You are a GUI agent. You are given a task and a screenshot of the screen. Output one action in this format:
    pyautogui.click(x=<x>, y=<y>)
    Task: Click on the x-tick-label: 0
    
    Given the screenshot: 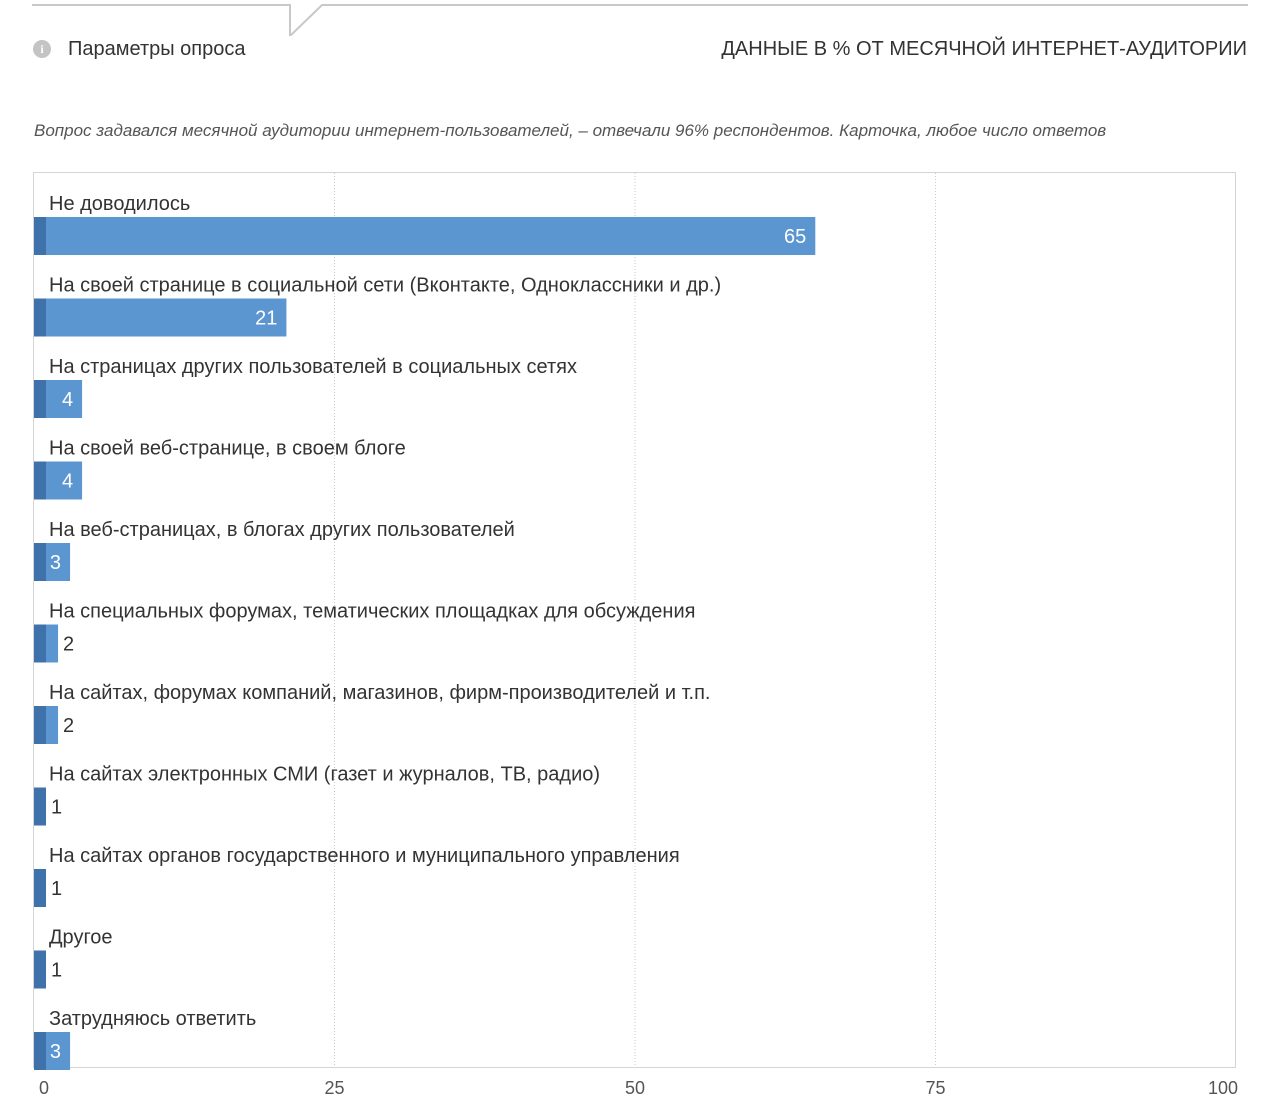 What is the action you would take?
    pyautogui.click(x=44, y=1088)
    